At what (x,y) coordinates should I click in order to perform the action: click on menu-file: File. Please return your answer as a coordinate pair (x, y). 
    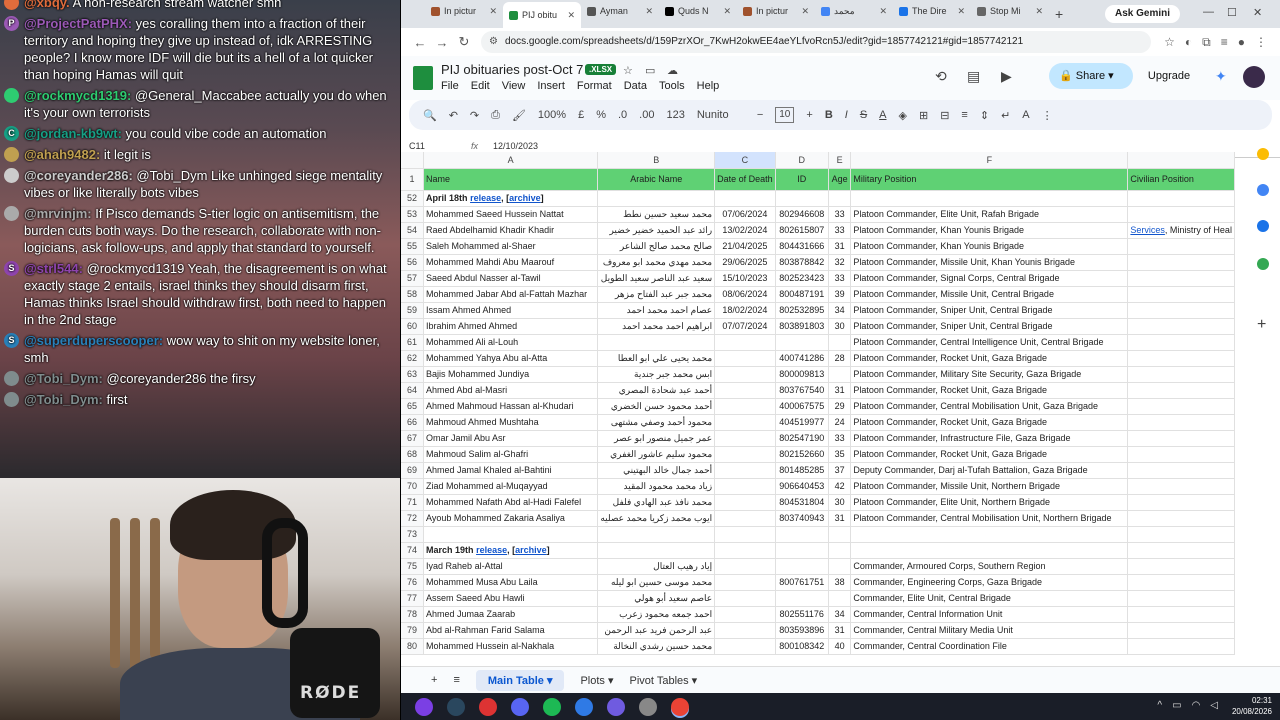
    Looking at the image, I should click on (450, 86).